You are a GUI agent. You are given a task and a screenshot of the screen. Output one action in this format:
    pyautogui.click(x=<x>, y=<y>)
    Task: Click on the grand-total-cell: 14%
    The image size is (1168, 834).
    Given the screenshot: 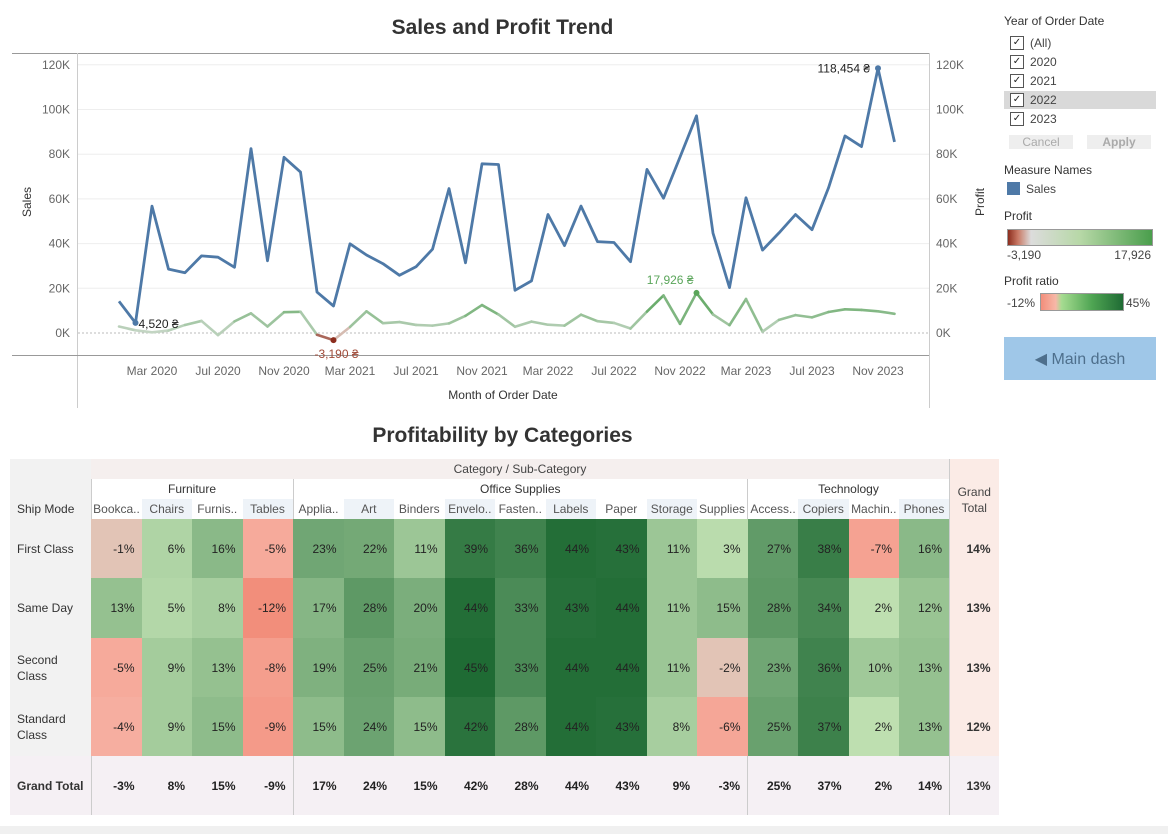 What is the action you would take?
    pyautogui.click(x=974, y=548)
    